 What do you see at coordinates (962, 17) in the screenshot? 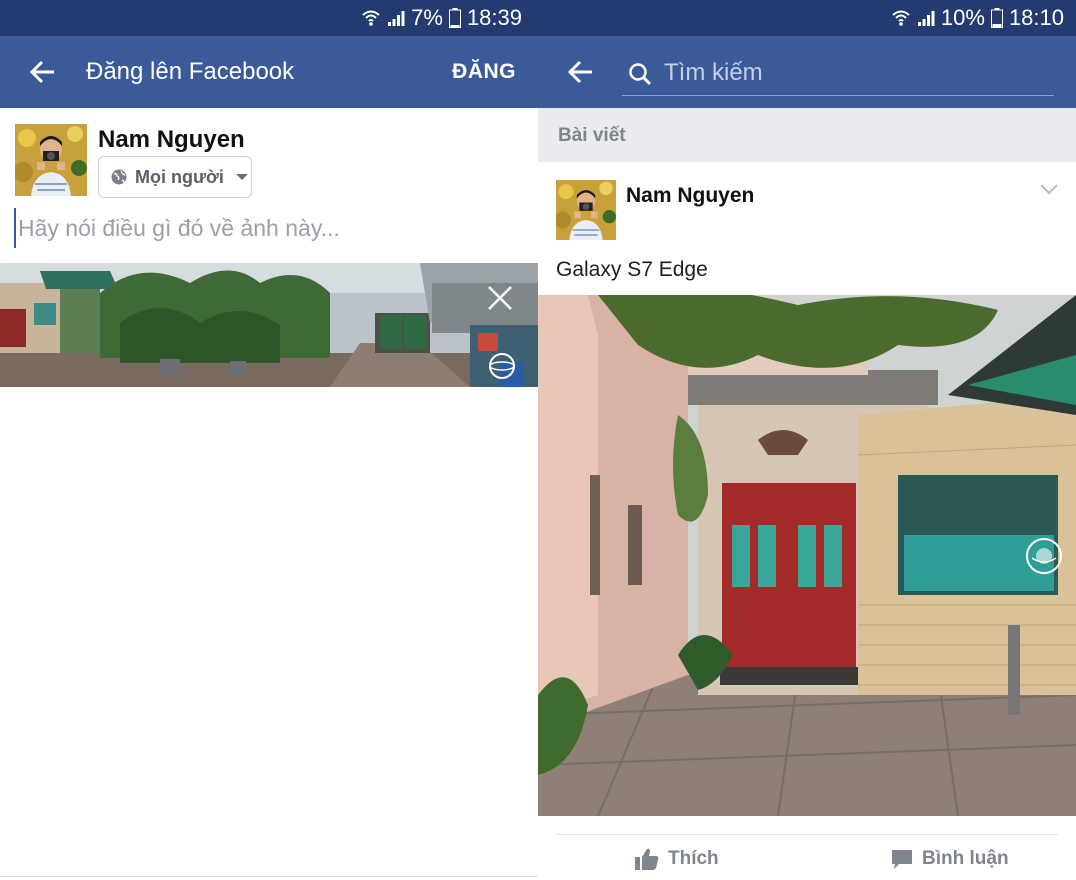
I see `battery-percent: 10%` at bounding box center [962, 17].